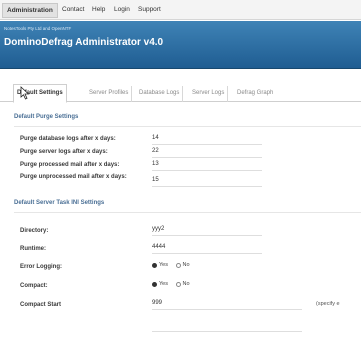  I want to click on error-logging-radio-group: Yes No, so click(174, 265).